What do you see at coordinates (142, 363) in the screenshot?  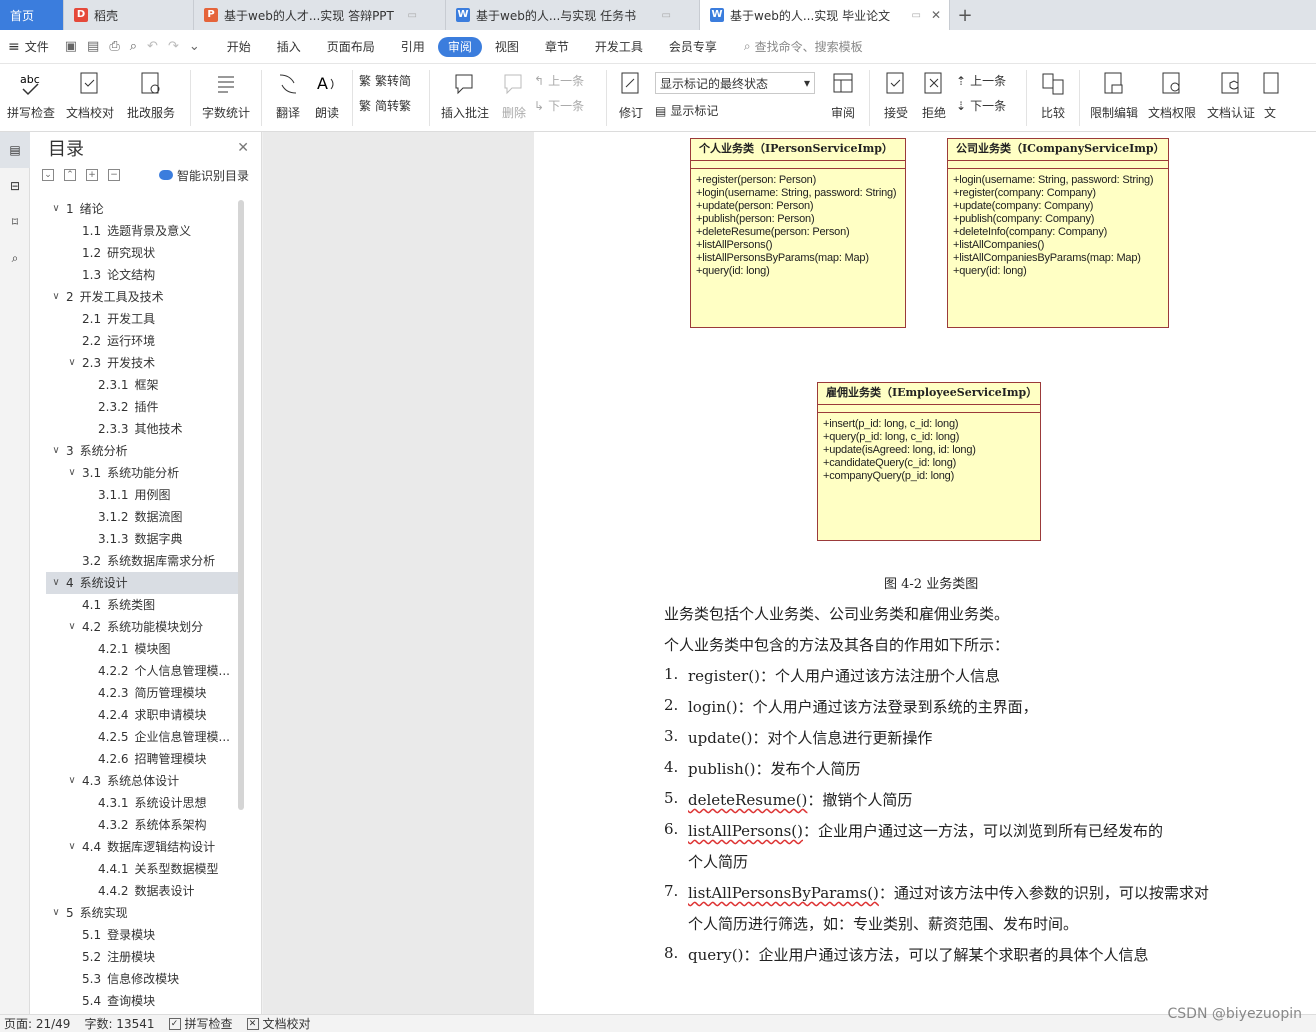 I see `toc-item: ∨ 2.3 开发技术` at bounding box center [142, 363].